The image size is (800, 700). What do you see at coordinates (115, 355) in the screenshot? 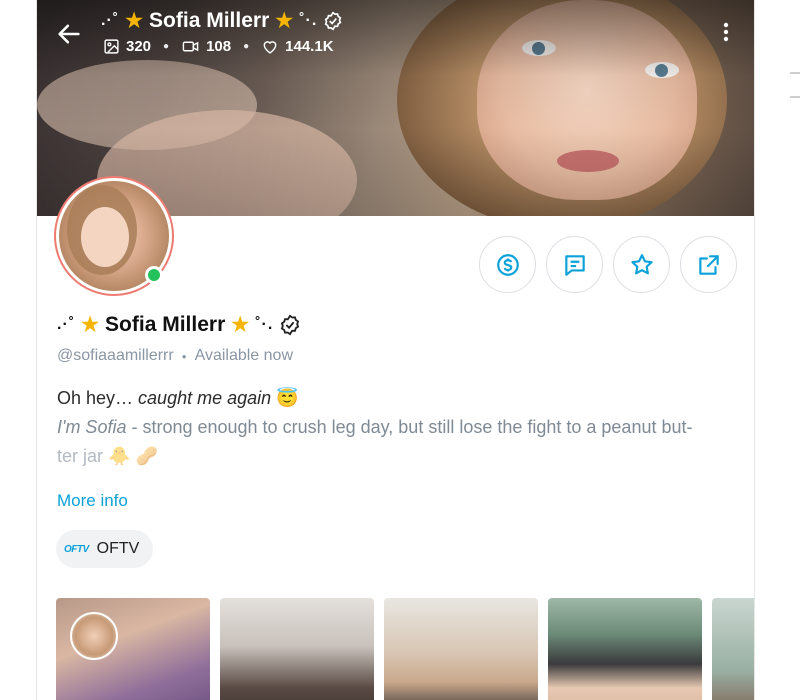
I see `username: @sofiaaamillerrr` at bounding box center [115, 355].